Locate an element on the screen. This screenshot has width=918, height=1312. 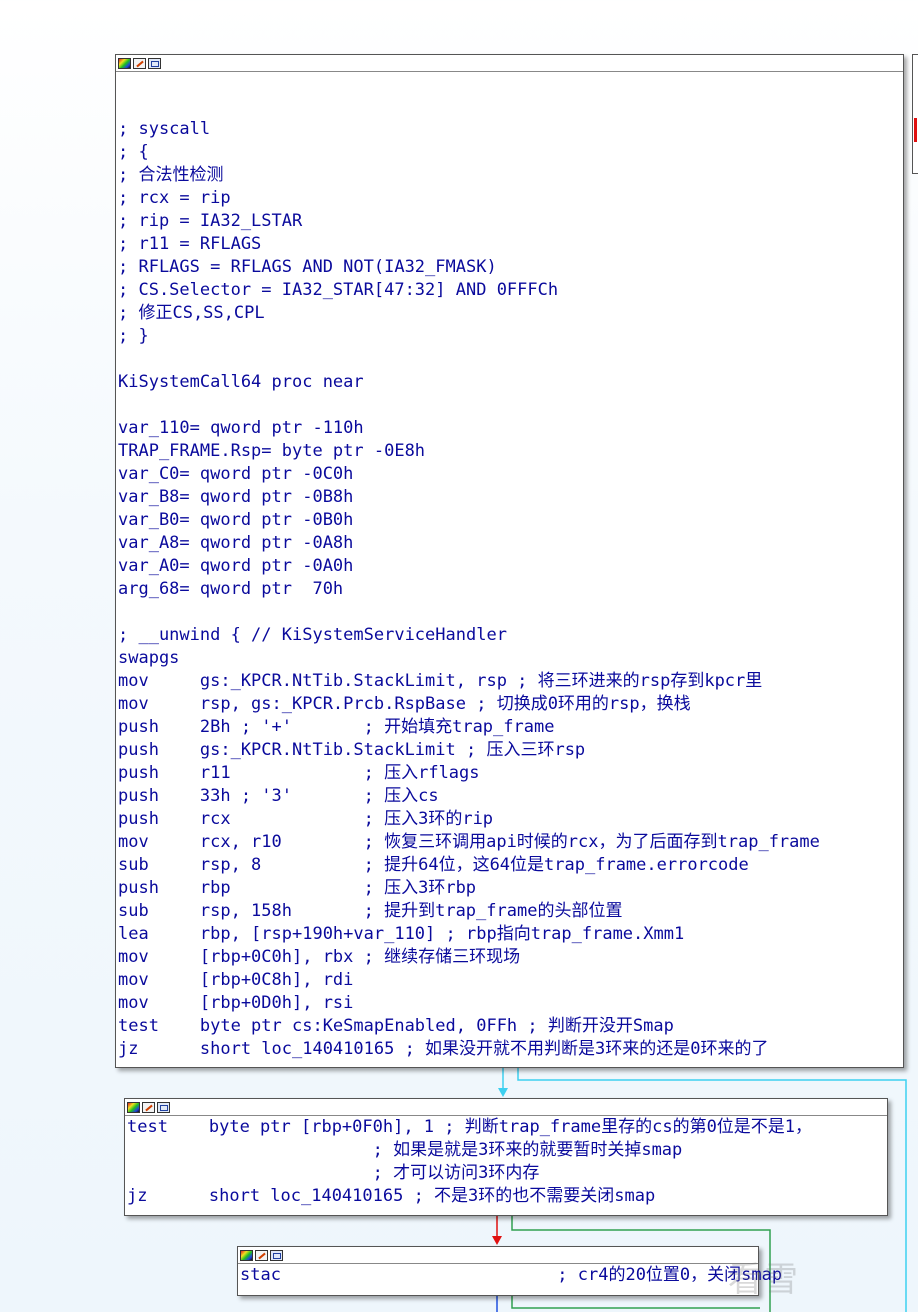
code-block-stac: stac ; cr4的20位置0，关闭smap is located at coordinates (509, 1271).